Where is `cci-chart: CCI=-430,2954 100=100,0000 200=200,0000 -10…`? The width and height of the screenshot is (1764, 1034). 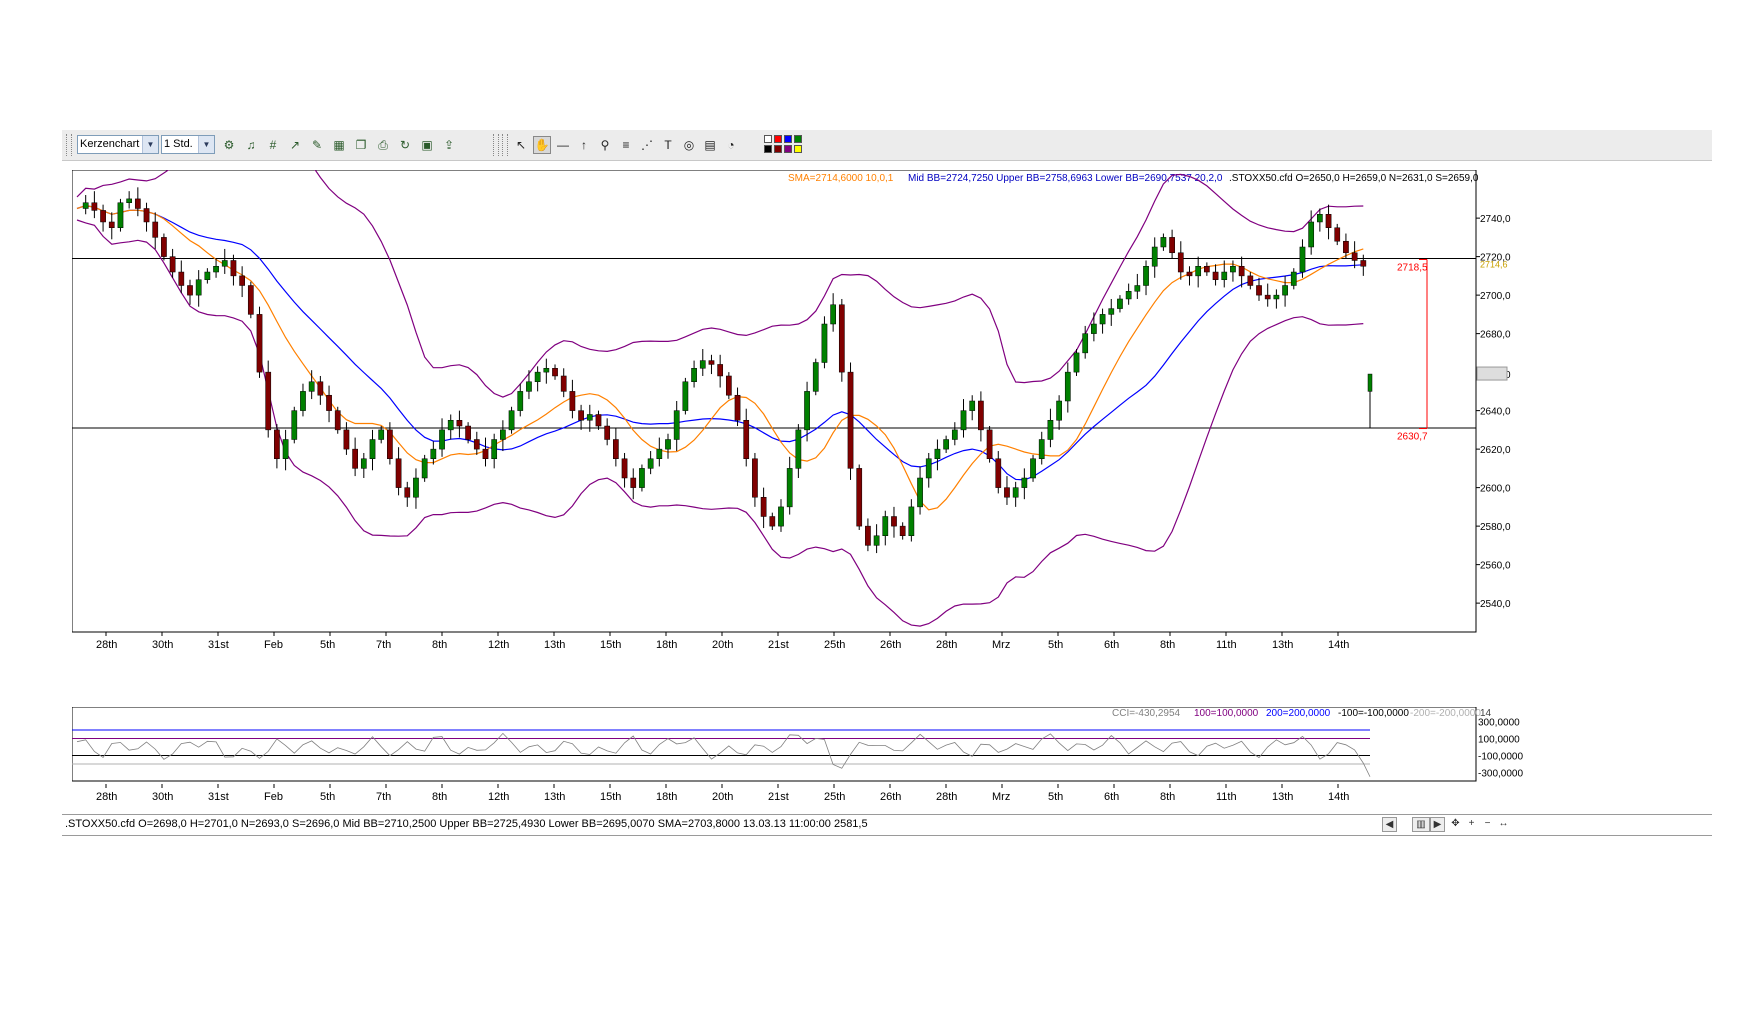
cci-chart: CCI=-430,2954 100=100,0000 200=200,0000 -10… is located at coordinates (868, 754).